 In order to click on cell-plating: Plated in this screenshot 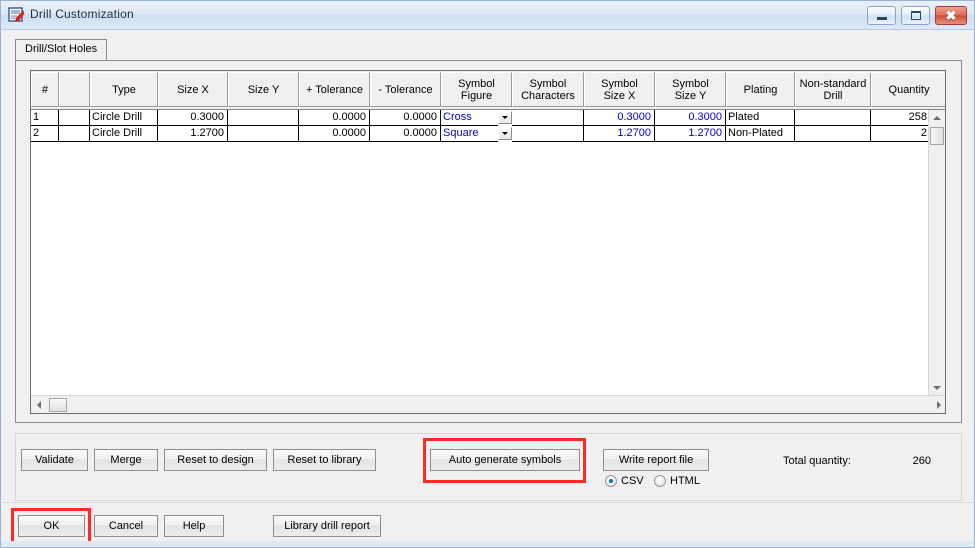, I will do `click(760, 118)`.